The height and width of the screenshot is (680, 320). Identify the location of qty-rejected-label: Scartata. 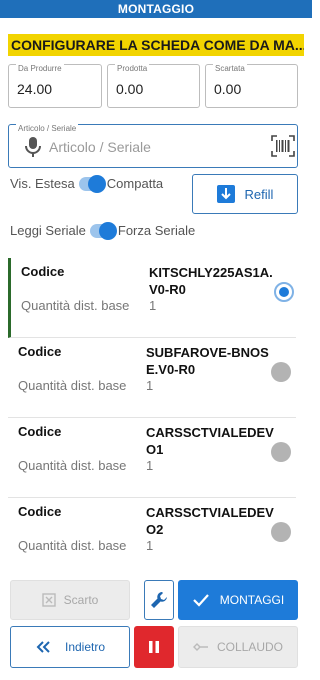
(230, 68).